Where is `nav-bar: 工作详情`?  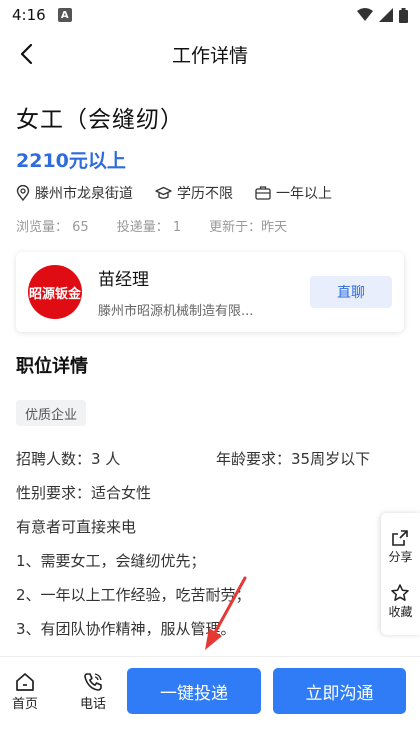
nav-bar: 工作详情 is located at coordinates (210, 54).